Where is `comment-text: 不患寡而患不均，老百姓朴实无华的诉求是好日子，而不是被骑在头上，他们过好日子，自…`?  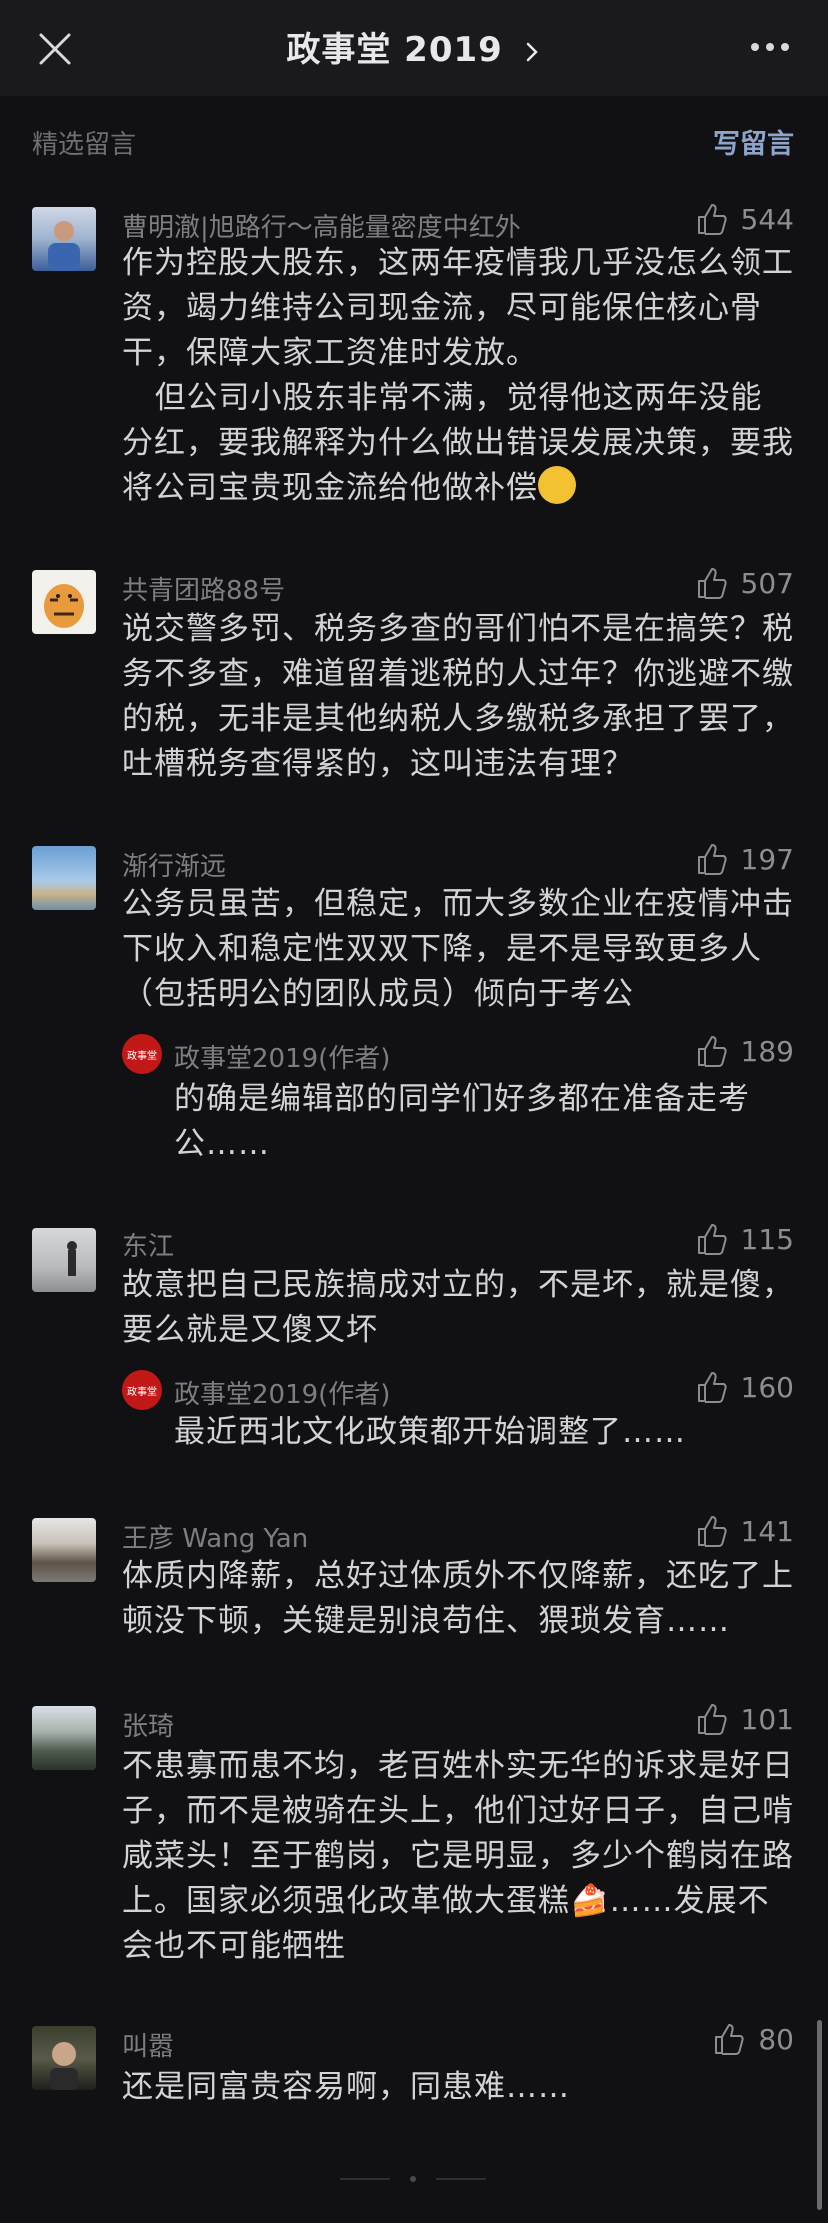 comment-text: 不患寡而患不均，老百姓朴实无华的诉求是好日子，而不是被骑在头上，他们过好日子，自… is located at coordinates (458, 1856).